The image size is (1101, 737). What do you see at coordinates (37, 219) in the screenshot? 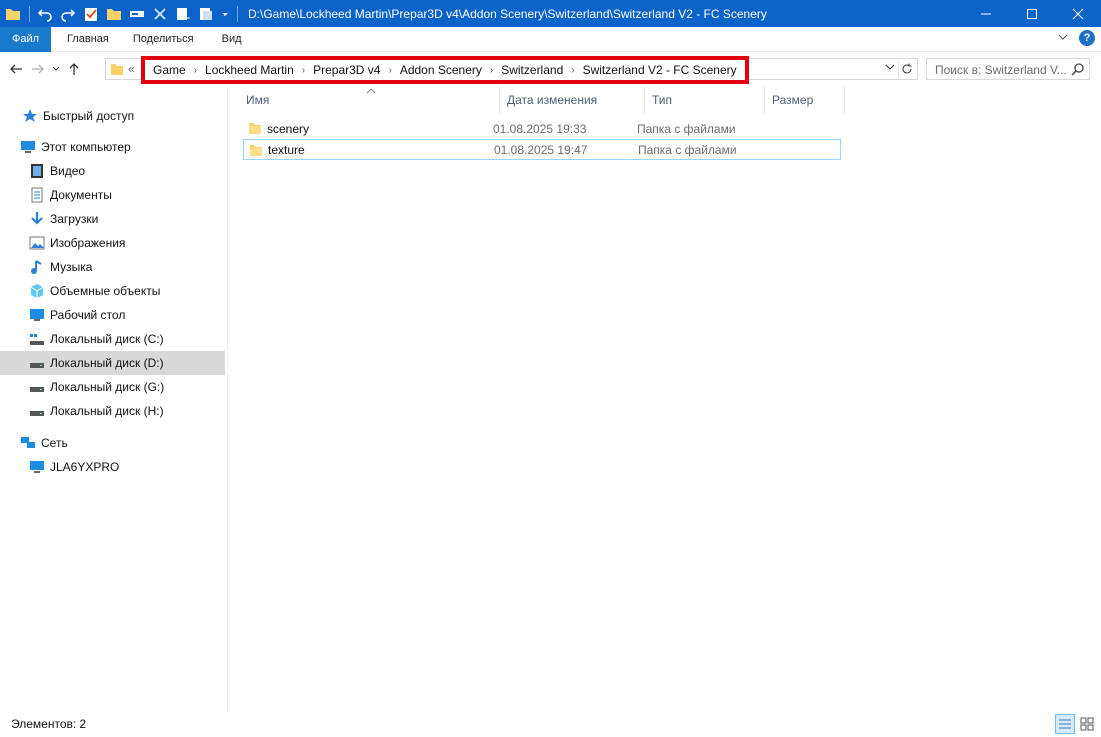
I see `download-icon` at bounding box center [37, 219].